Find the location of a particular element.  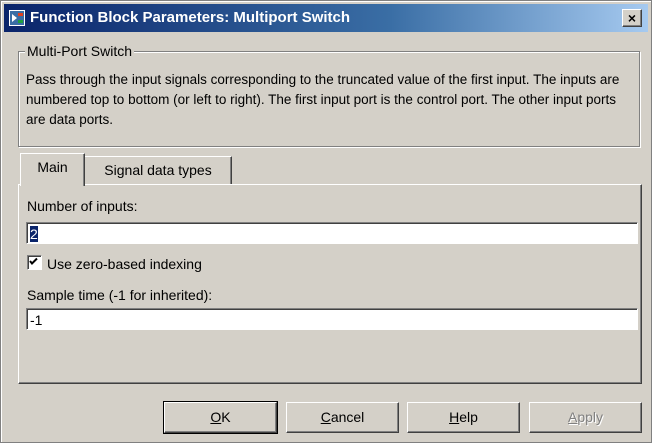

tab-signal-data-types: Signal data types is located at coordinates (158, 170).